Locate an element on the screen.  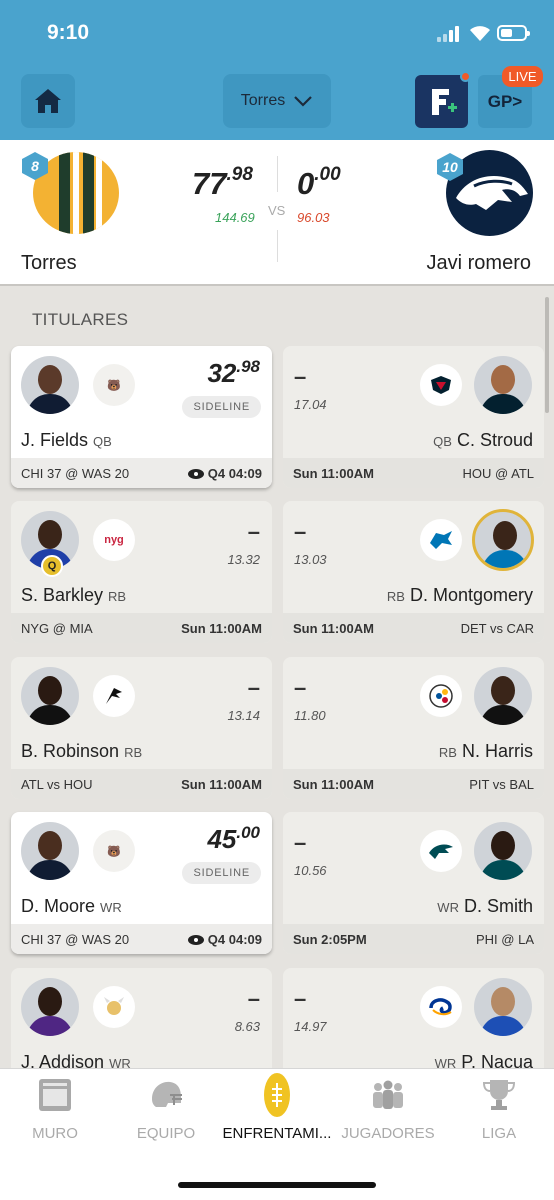
player-name: QB C. Stroud is located at coordinates (483, 440).